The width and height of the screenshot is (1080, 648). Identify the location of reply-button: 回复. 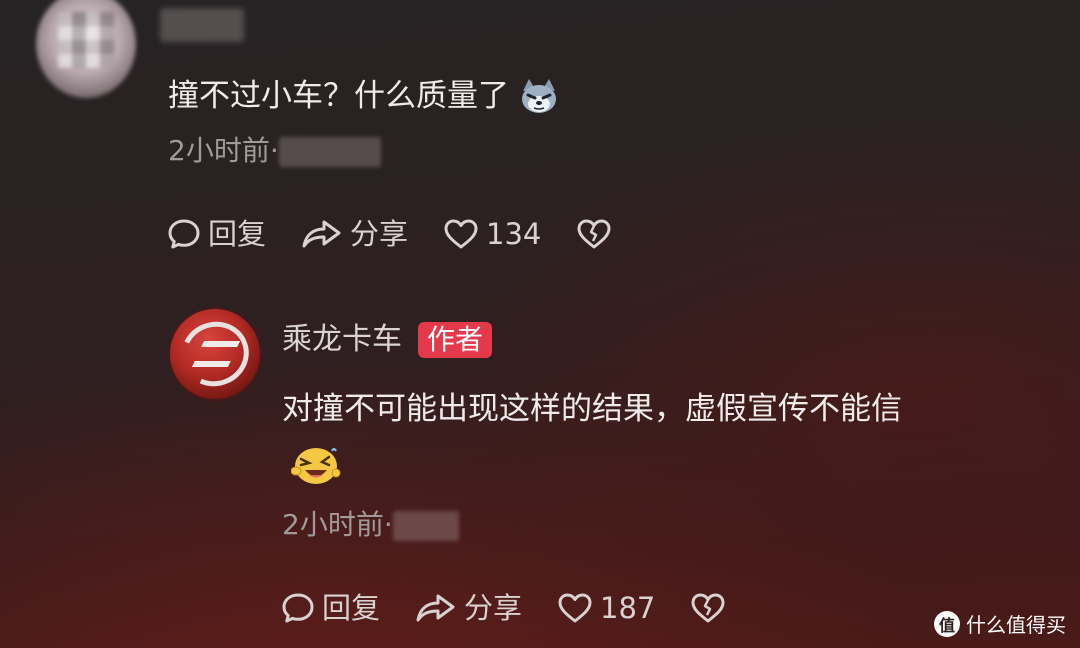
(216, 234).